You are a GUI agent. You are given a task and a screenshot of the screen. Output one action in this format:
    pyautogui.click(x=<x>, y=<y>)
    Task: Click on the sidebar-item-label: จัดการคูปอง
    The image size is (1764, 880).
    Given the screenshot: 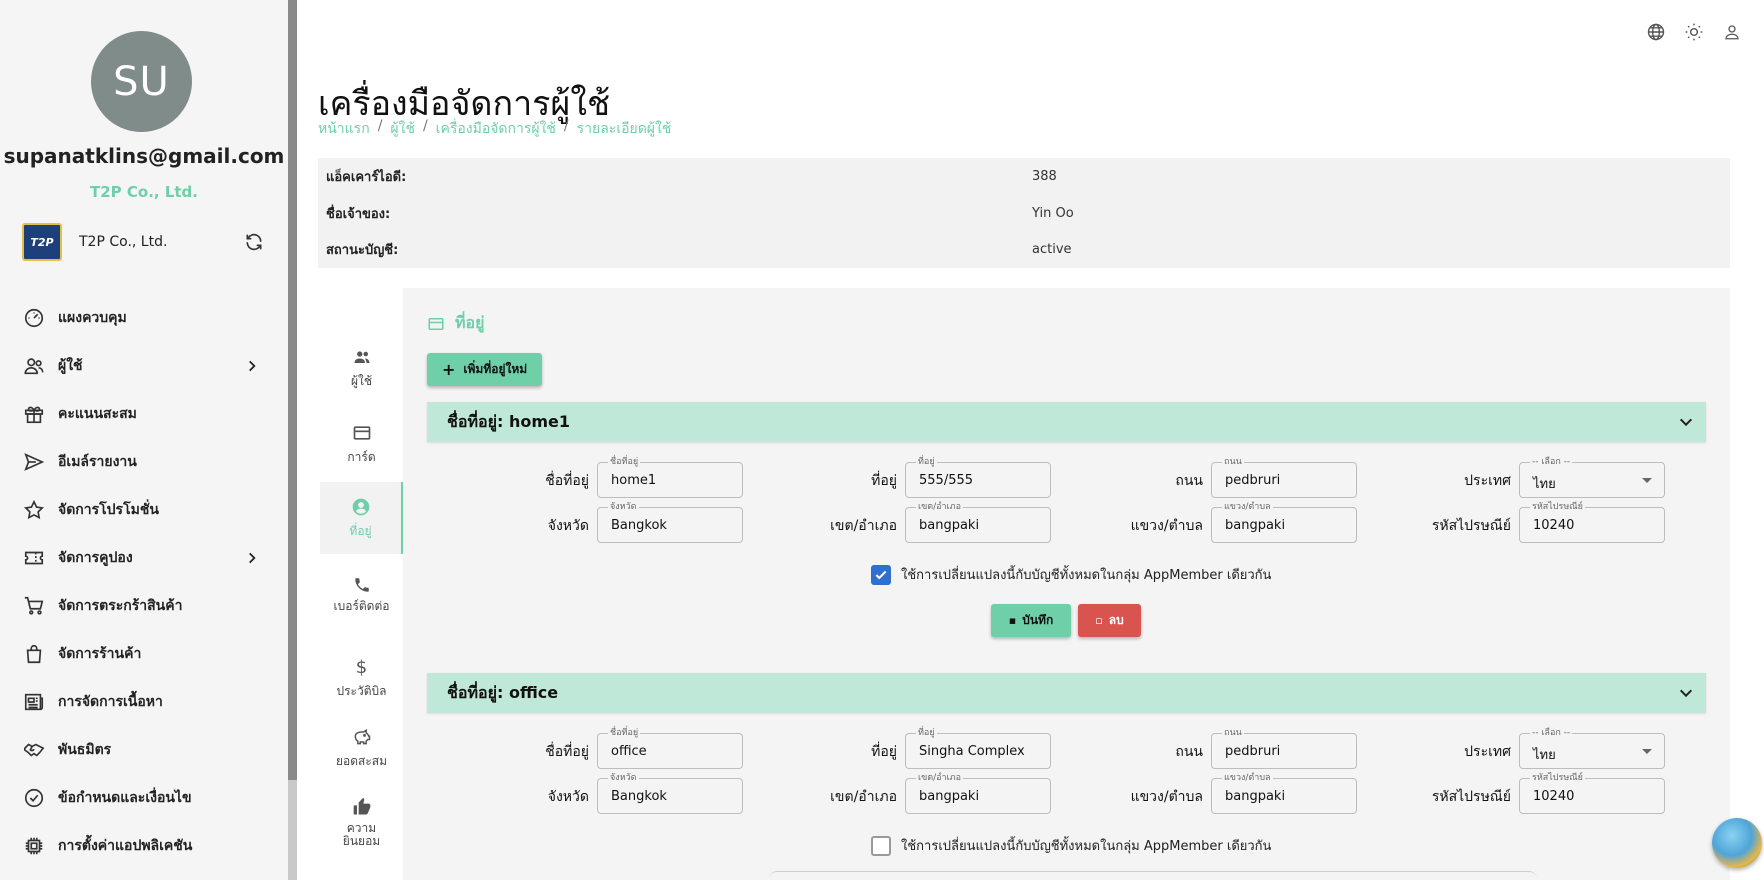 What is the action you would take?
    pyautogui.click(x=95, y=558)
    